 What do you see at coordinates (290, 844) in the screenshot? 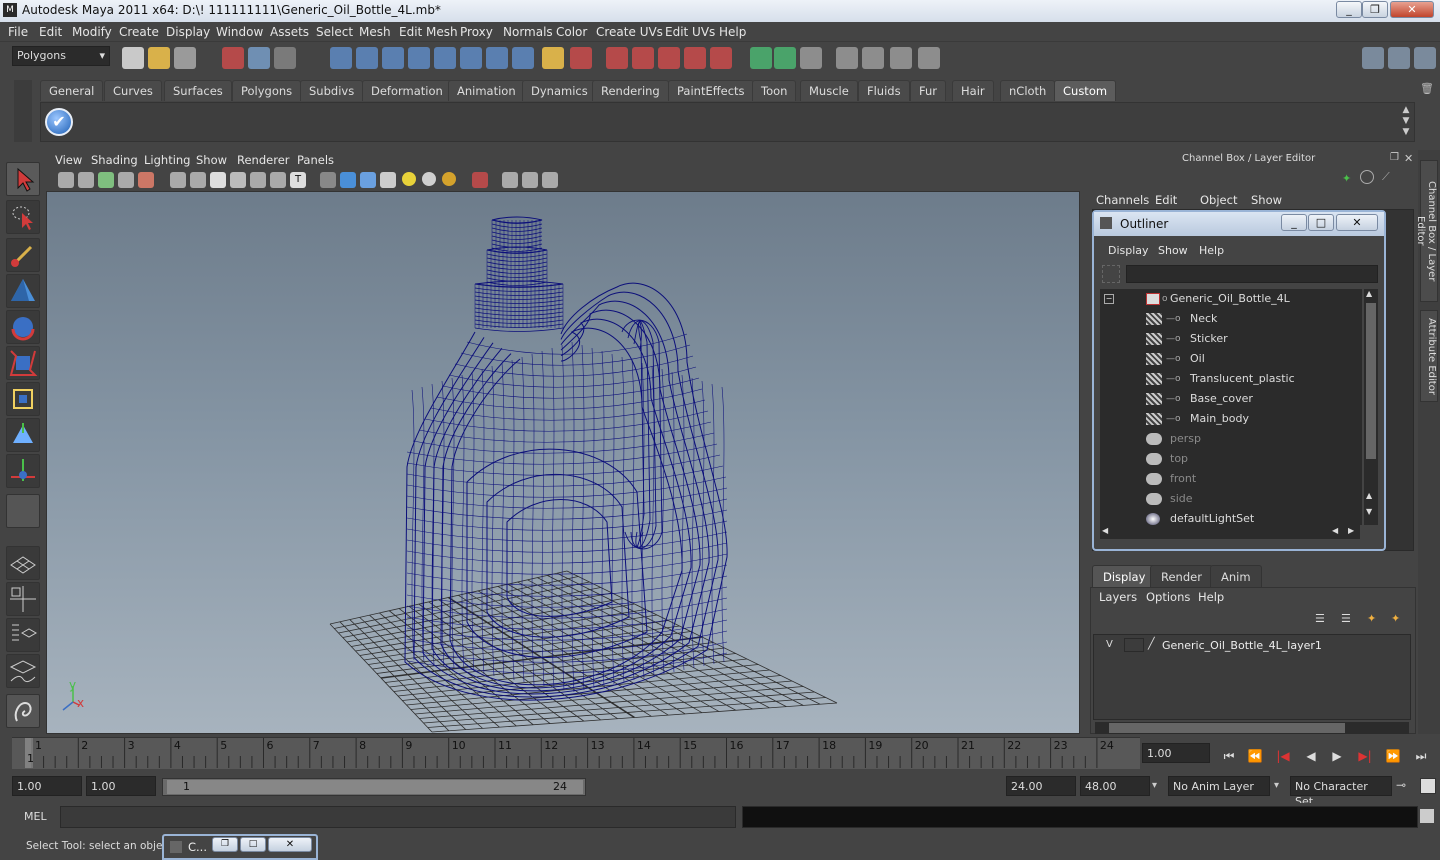
I see `minimized-close-button: ✕` at bounding box center [290, 844].